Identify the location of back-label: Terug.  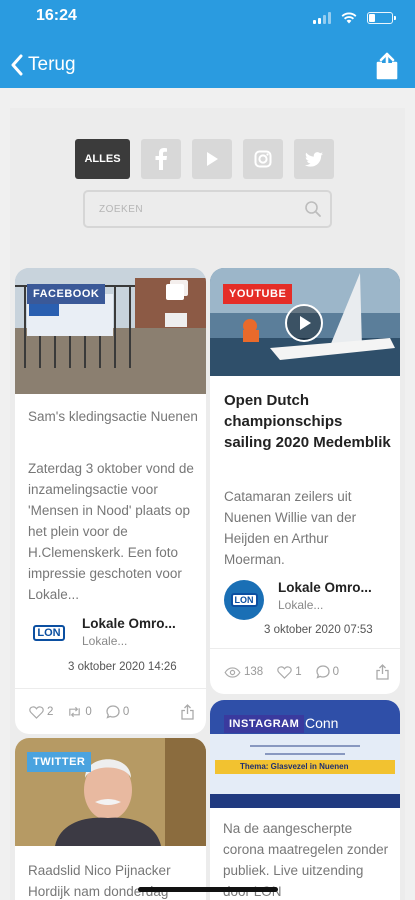
(52, 64).